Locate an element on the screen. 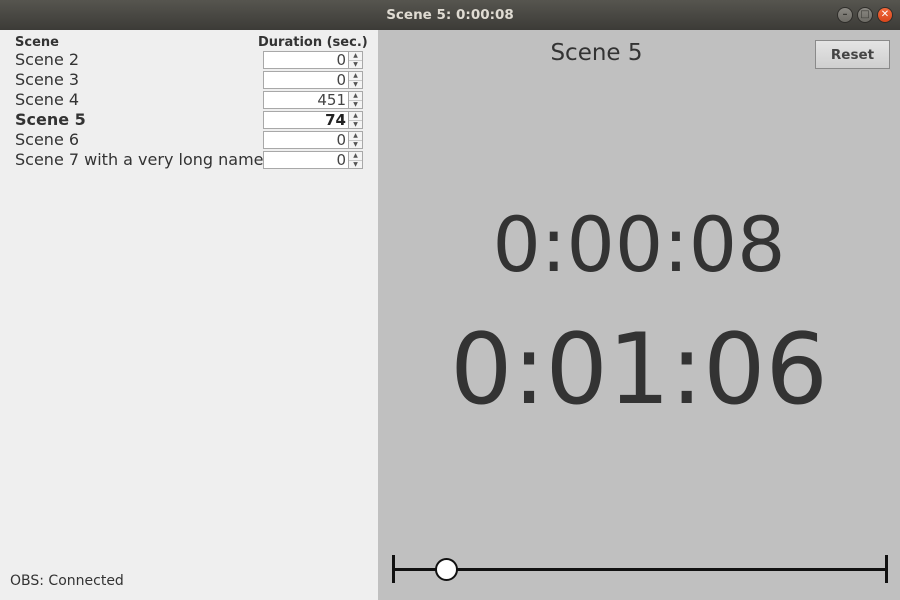 The width and height of the screenshot is (900, 600). scene-row: Scene 7 with a very long name ▲▼ is located at coordinates (189, 160).